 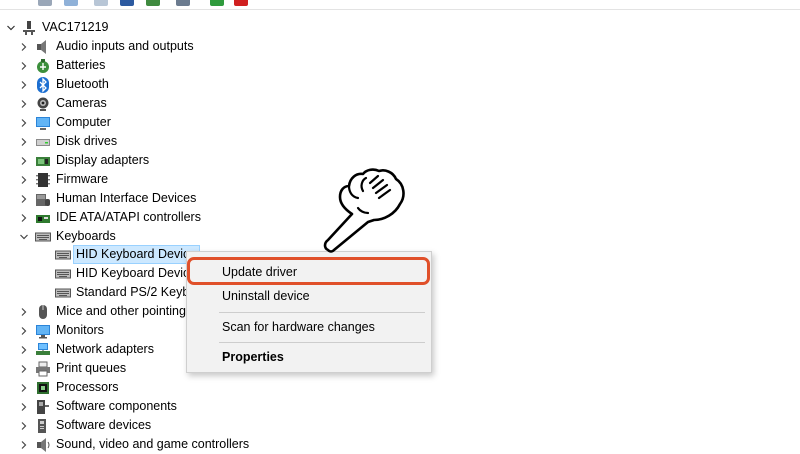 I want to click on disk-drive-icon, so click(x=43, y=142).